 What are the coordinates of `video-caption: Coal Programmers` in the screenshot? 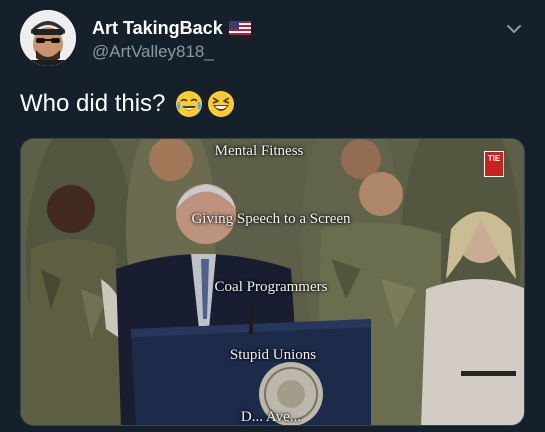 It's located at (271, 287).